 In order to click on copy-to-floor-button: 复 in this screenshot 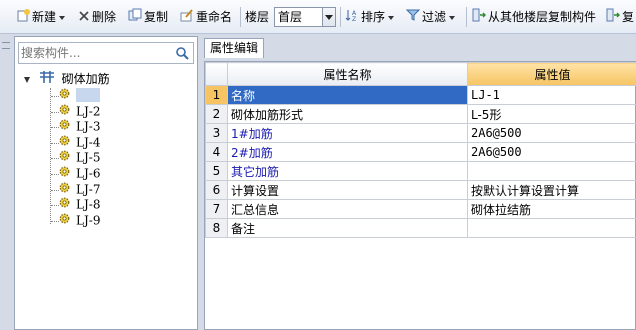, I will do `click(620, 17)`.